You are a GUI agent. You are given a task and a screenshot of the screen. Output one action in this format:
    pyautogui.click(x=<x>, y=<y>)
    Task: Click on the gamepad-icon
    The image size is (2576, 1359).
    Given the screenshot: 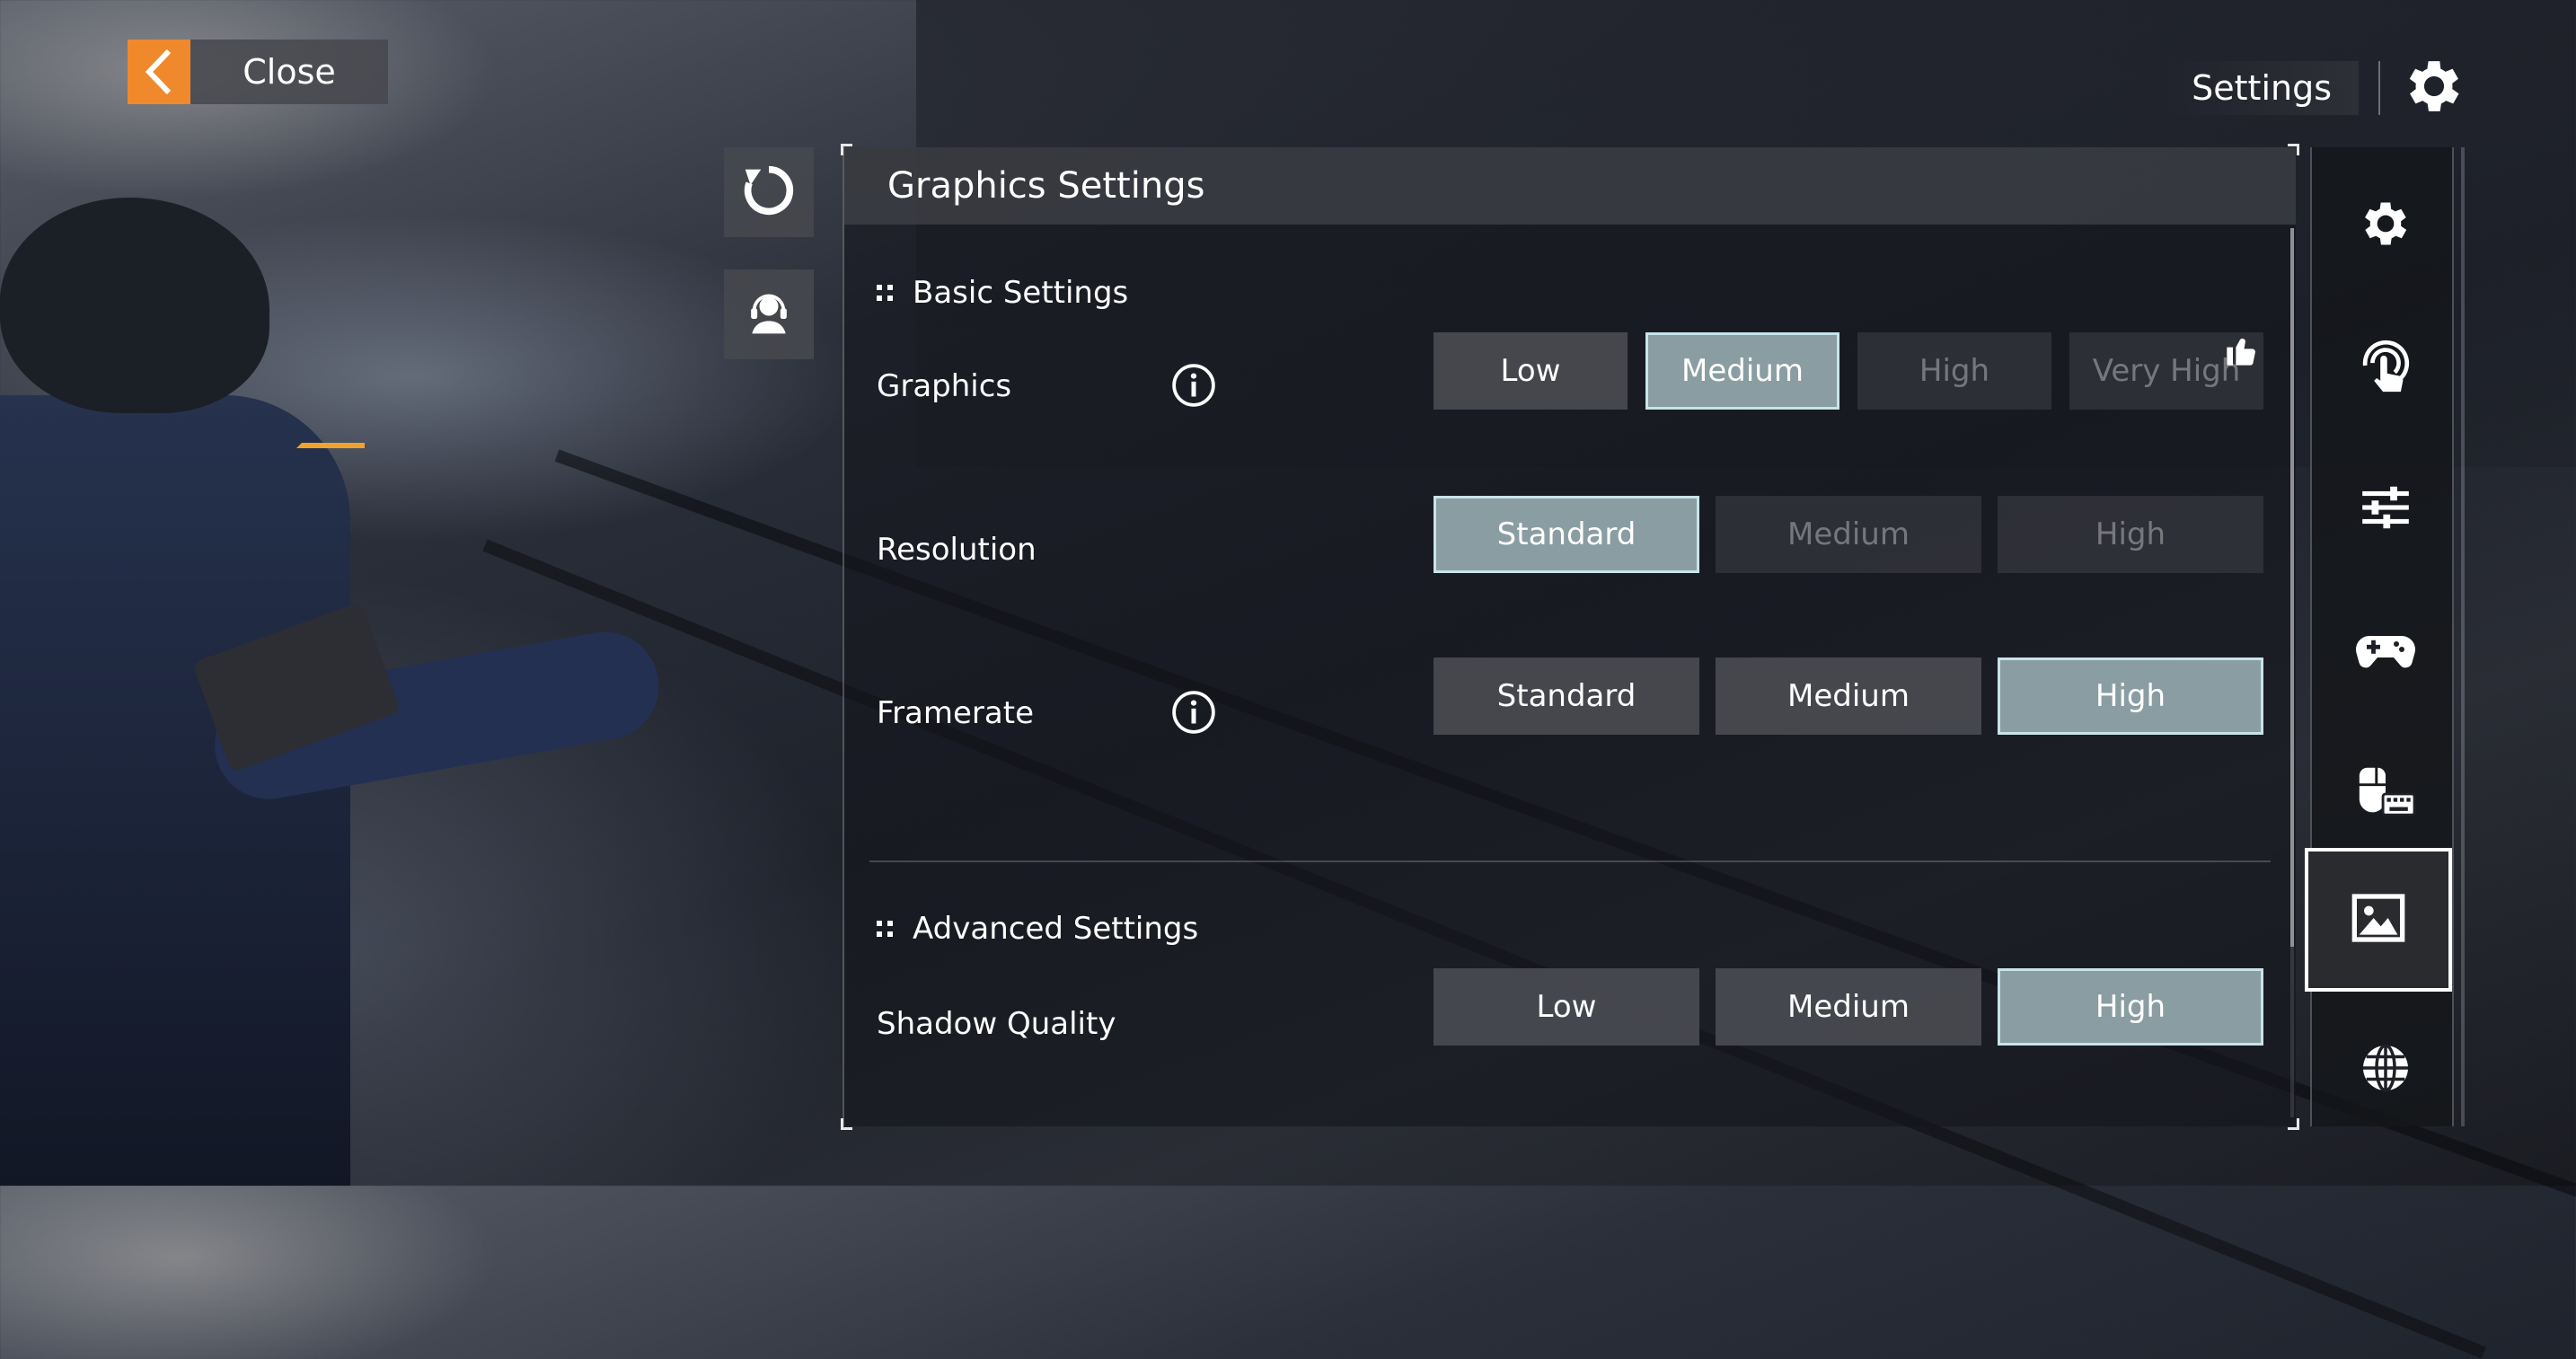 What is the action you would take?
    pyautogui.click(x=2385, y=651)
    